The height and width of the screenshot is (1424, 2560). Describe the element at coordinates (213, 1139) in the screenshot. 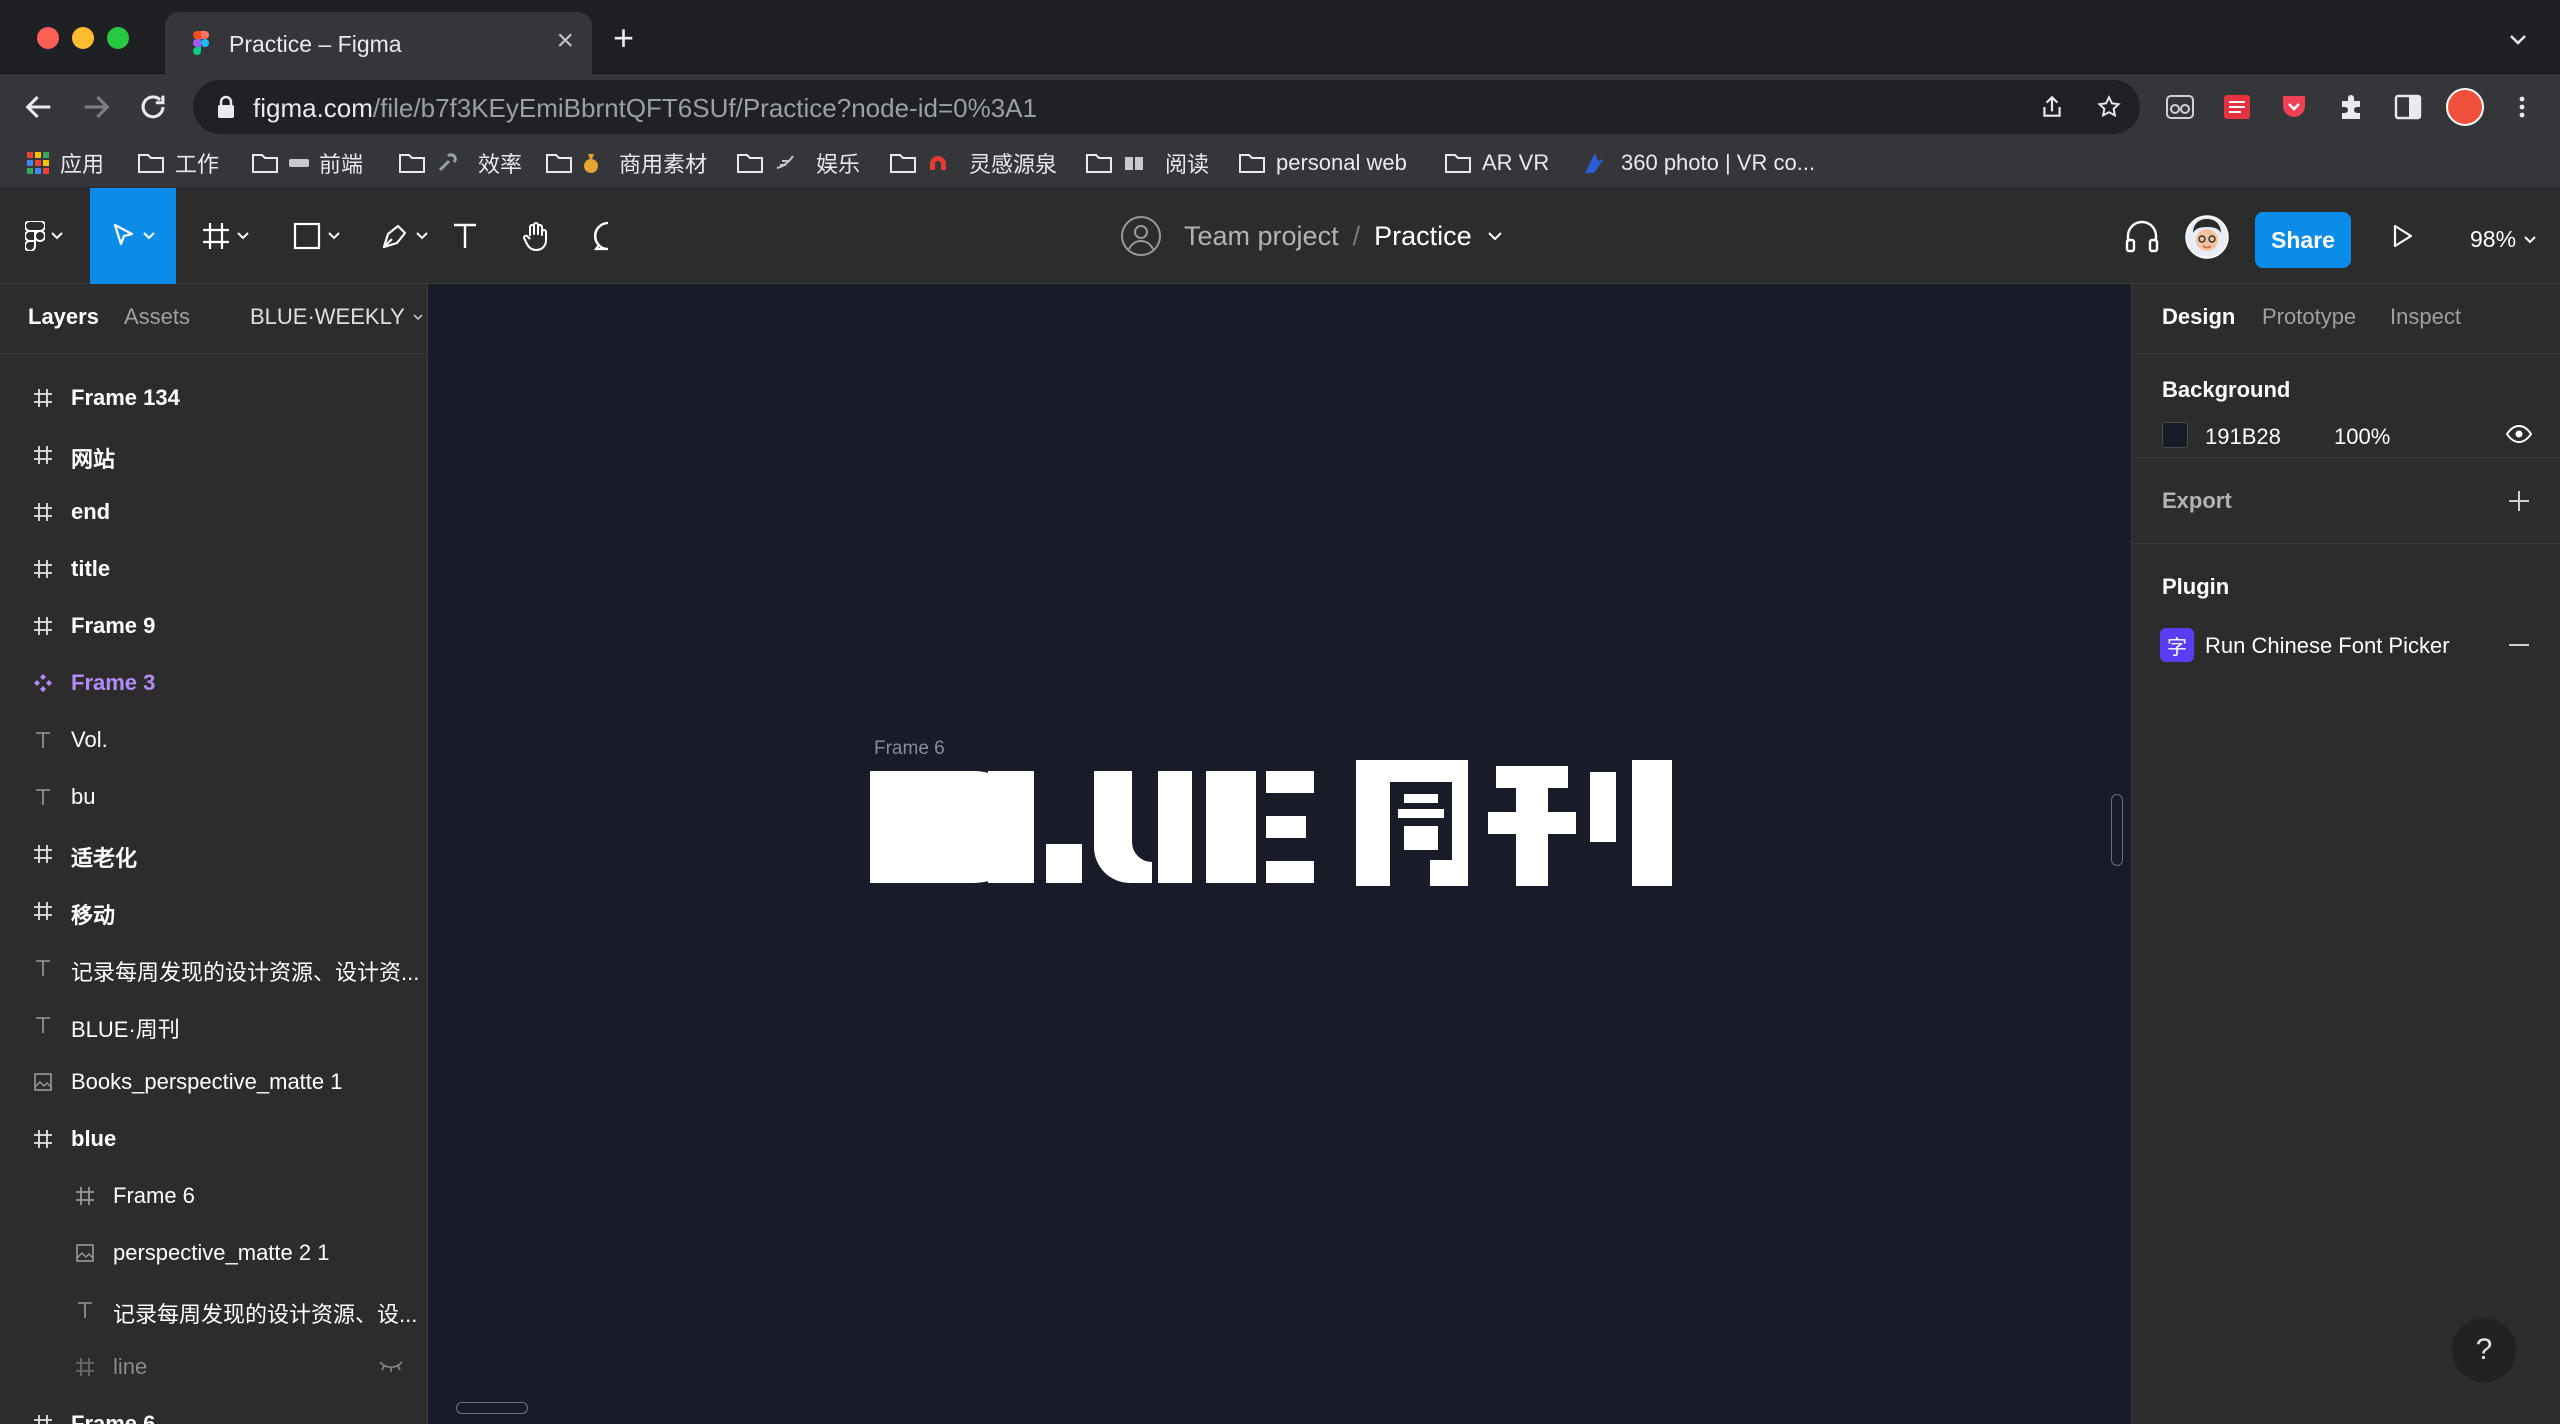

I see `layer-row: blue` at that location.